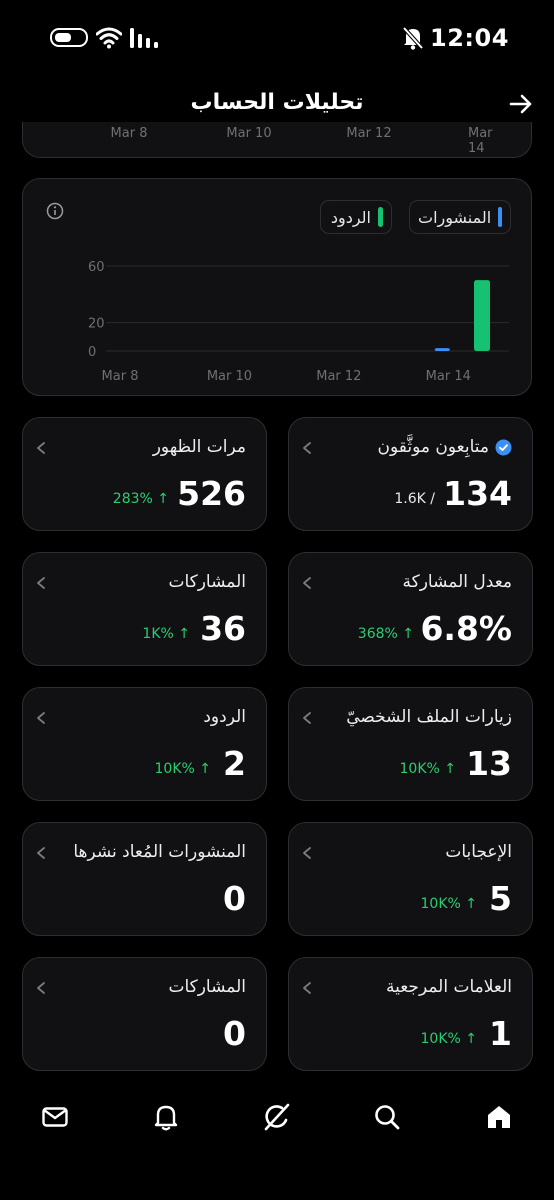 The height and width of the screenshot is (1200, 554). I want to click on verified-badge-icon, so click(503, 447).